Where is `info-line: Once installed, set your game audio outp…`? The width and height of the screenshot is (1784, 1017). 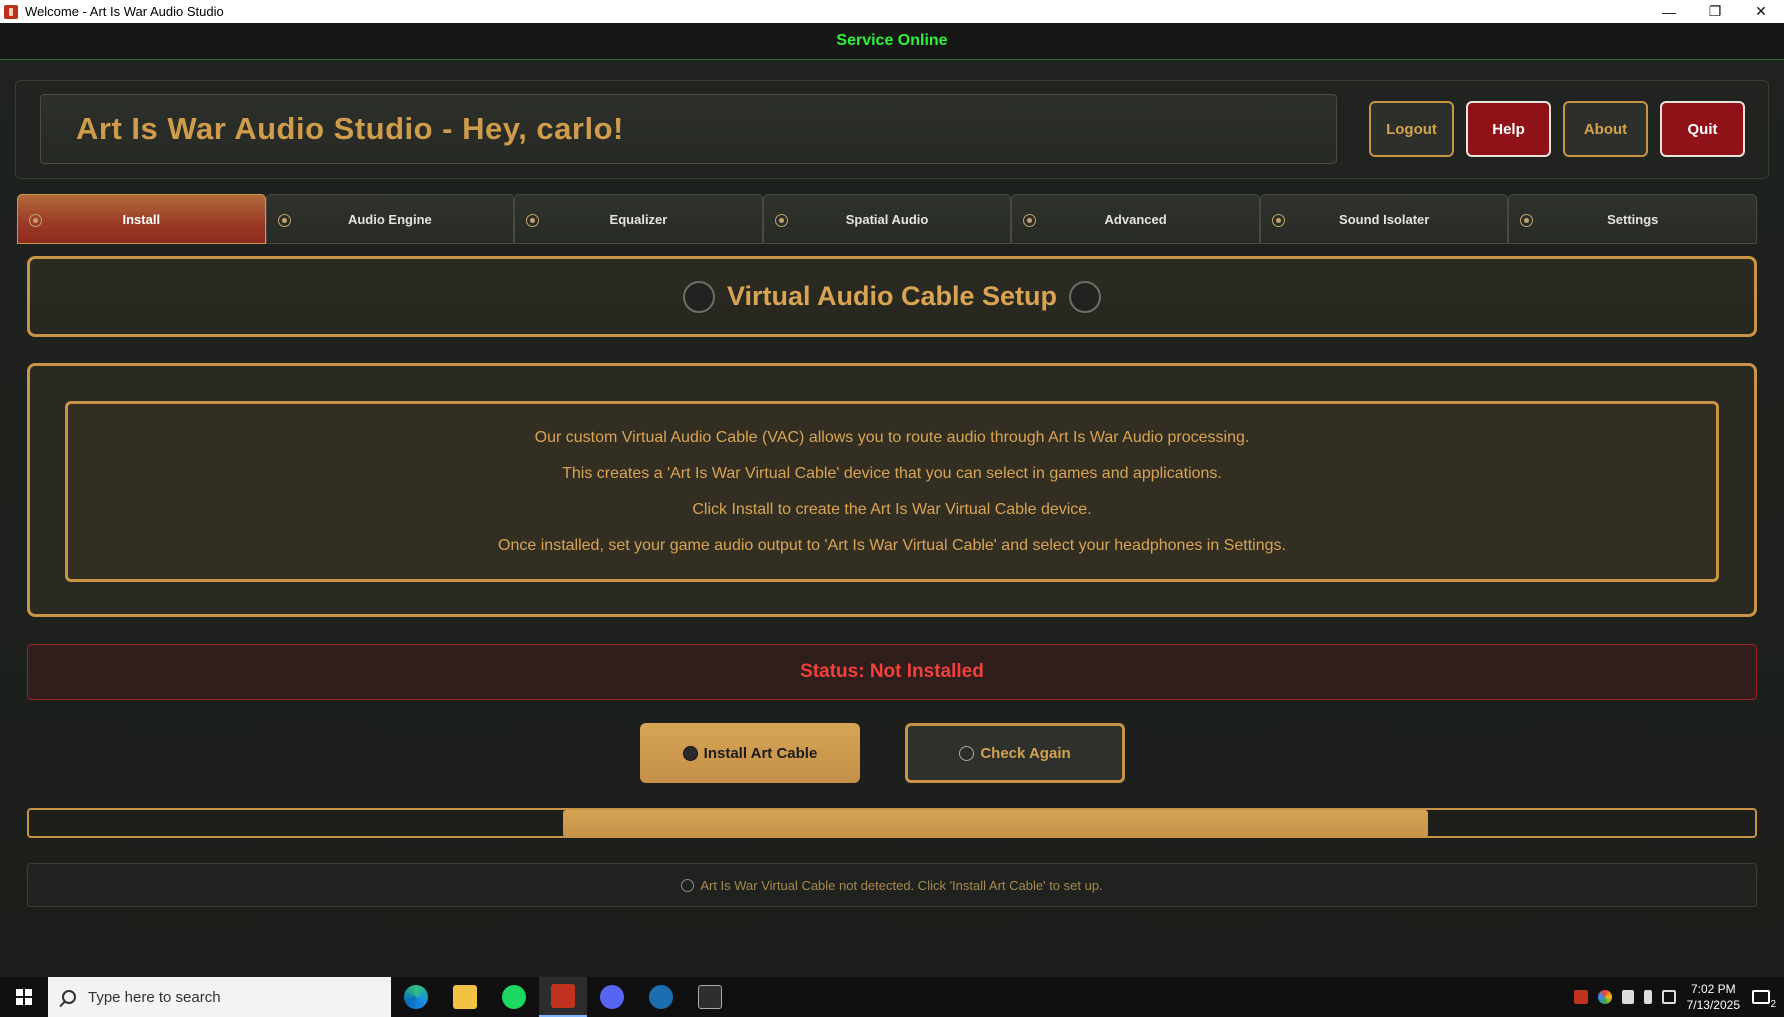 info-line: Once installed, set your game audio outp… is located at coordinates (892, 545).